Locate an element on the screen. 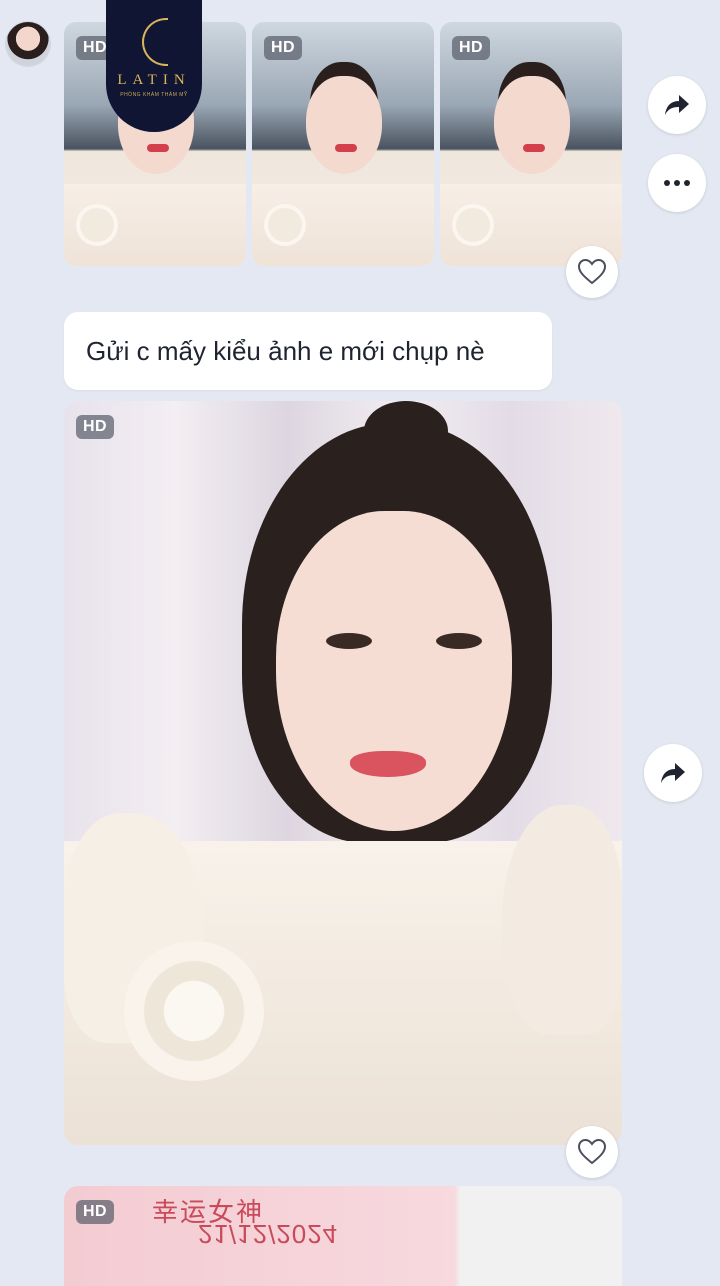 This screenshot has height=1286, width=720. message-bubble: Gửi c mấy kiểu ảnh e mới chụp nè is located at coordinates (308, 351).